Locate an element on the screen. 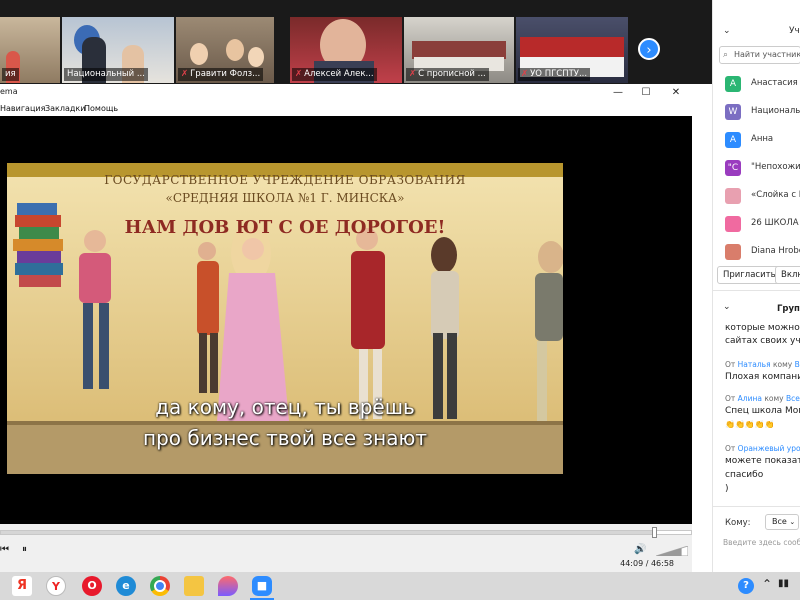 The height and width of the screenshot is (600, 800). participant-row: "C "Непохожие is located at coordinates (756, 168).